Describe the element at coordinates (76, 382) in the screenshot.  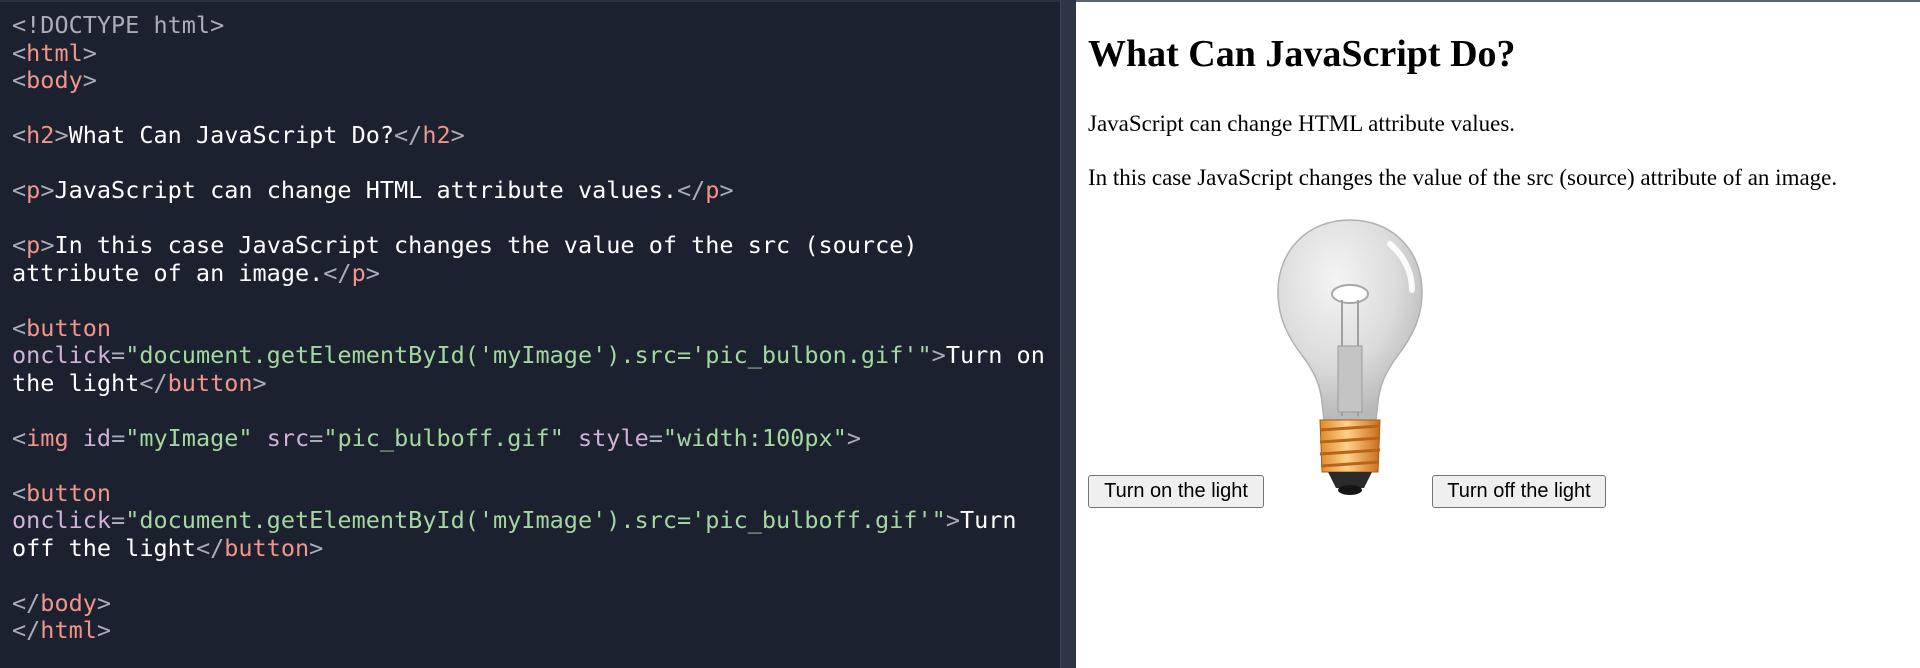
I see `code-token-txt: the light` at that location.